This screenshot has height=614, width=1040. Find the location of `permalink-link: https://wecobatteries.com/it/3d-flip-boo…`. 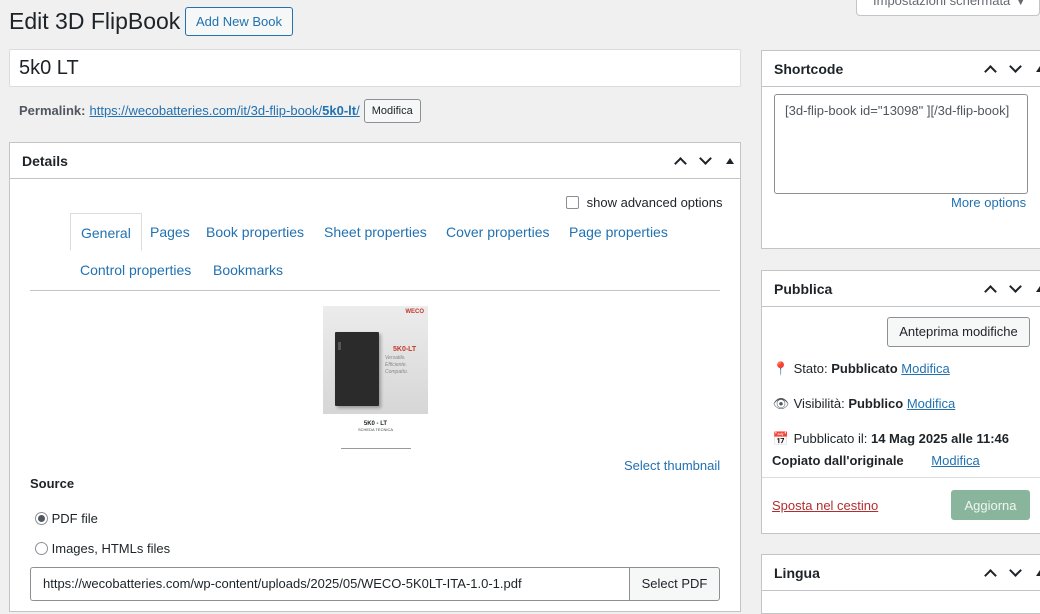

permalink-link: https://wecobatteries.com/it/3d-flip-boo… is located at coordinates (224, 111).